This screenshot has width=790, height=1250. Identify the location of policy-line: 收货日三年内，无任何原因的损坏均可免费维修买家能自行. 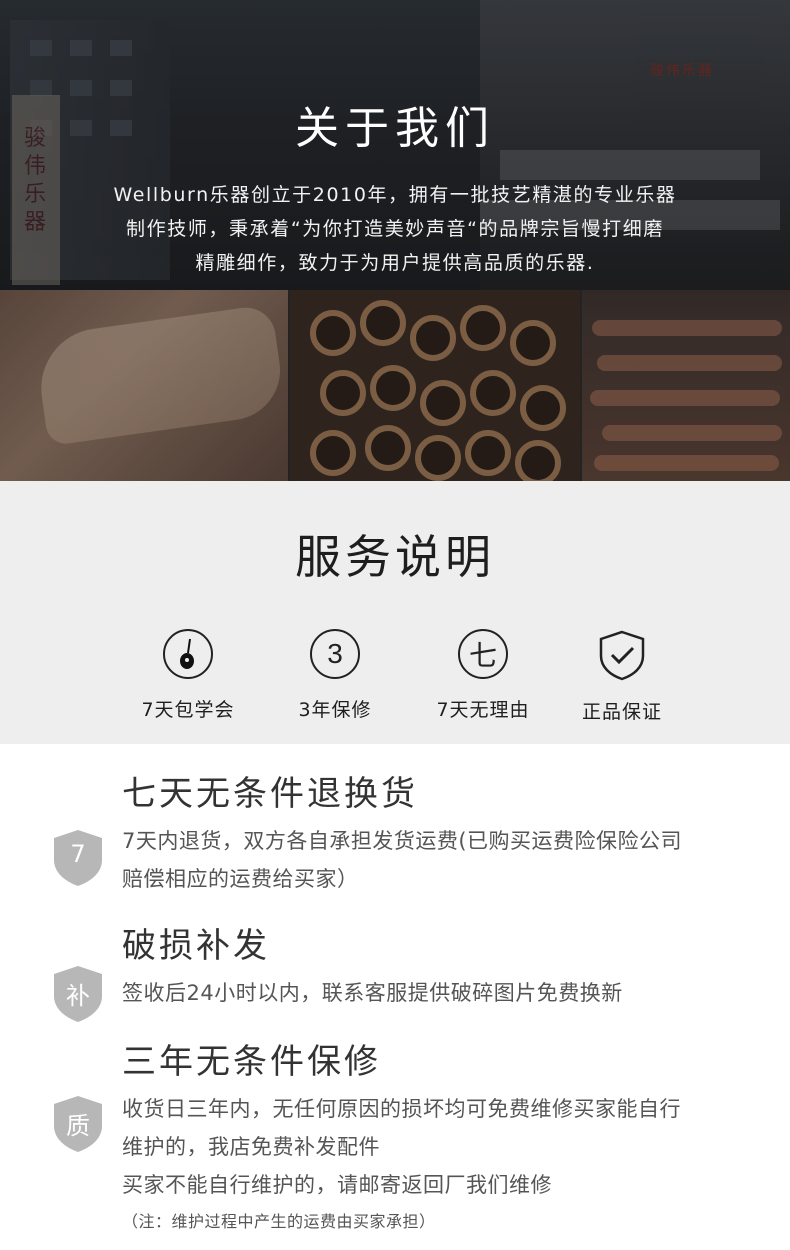
(401, 1109).